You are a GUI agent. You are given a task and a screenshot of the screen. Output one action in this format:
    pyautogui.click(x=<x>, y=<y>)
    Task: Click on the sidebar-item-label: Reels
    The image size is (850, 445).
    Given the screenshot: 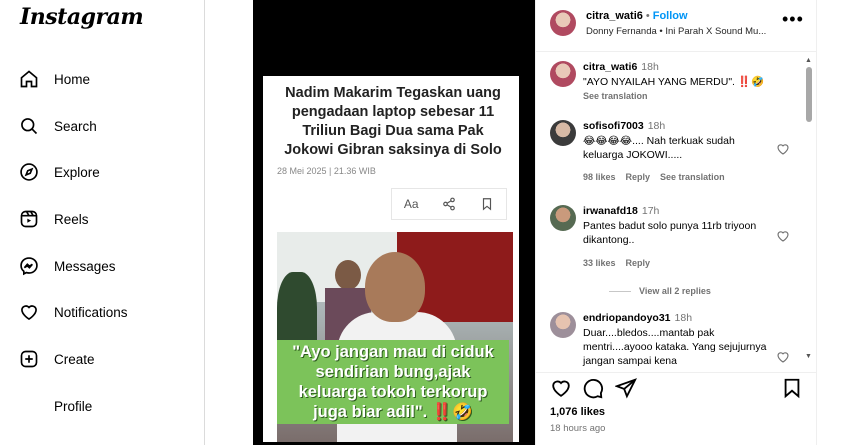 What is the action you would take?
    pyautogui.click(x=71, y=219)
    